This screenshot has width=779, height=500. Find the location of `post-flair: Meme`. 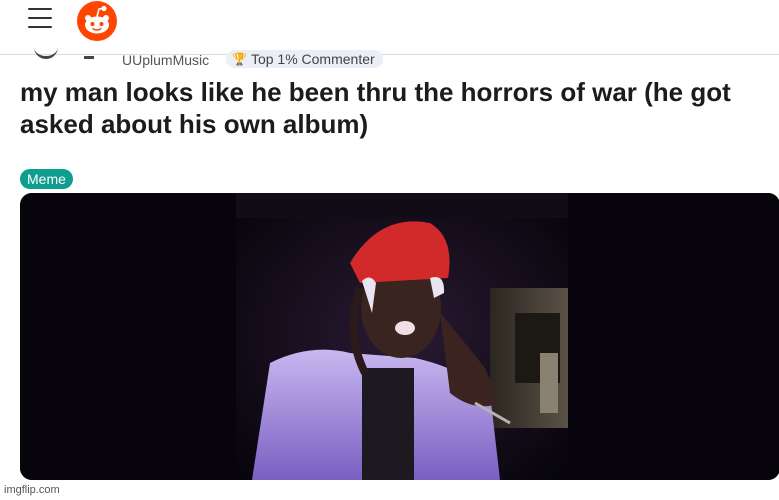

post-flair: Meme is located at coordinates (46, 179).